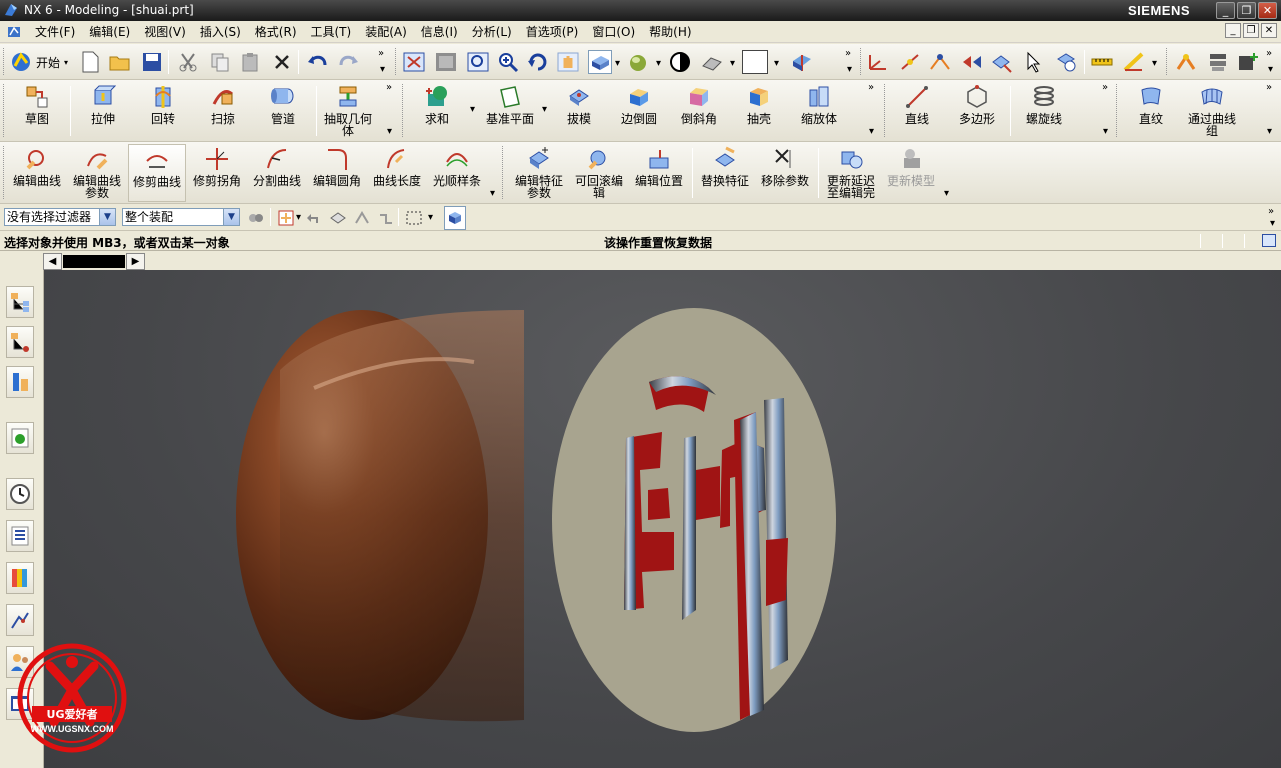 The height and width of the screenshot is (768, 1281). I want to click on shaded-edges-icon, so click(712, 62).